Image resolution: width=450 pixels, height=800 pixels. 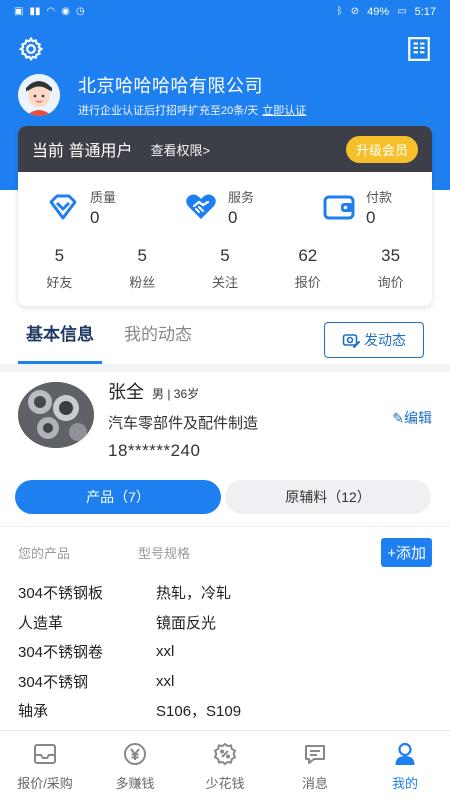 I want to click on count-fans: 5 粉丝, so click(x=142, y=268).